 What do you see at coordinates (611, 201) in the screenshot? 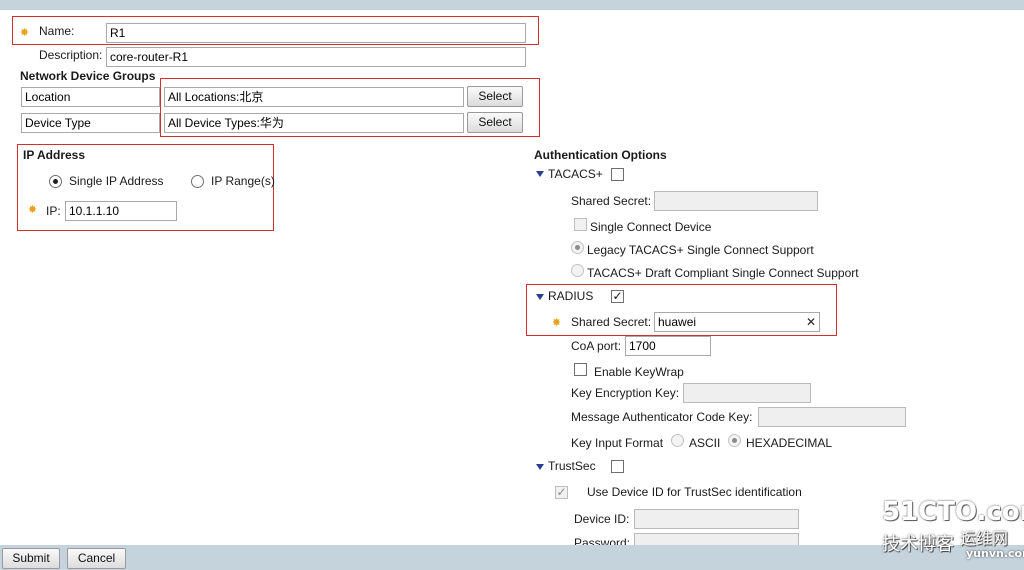
I see `tacacs-shared-secret-label: Shared Secret:` at bounding box center [611, 201].